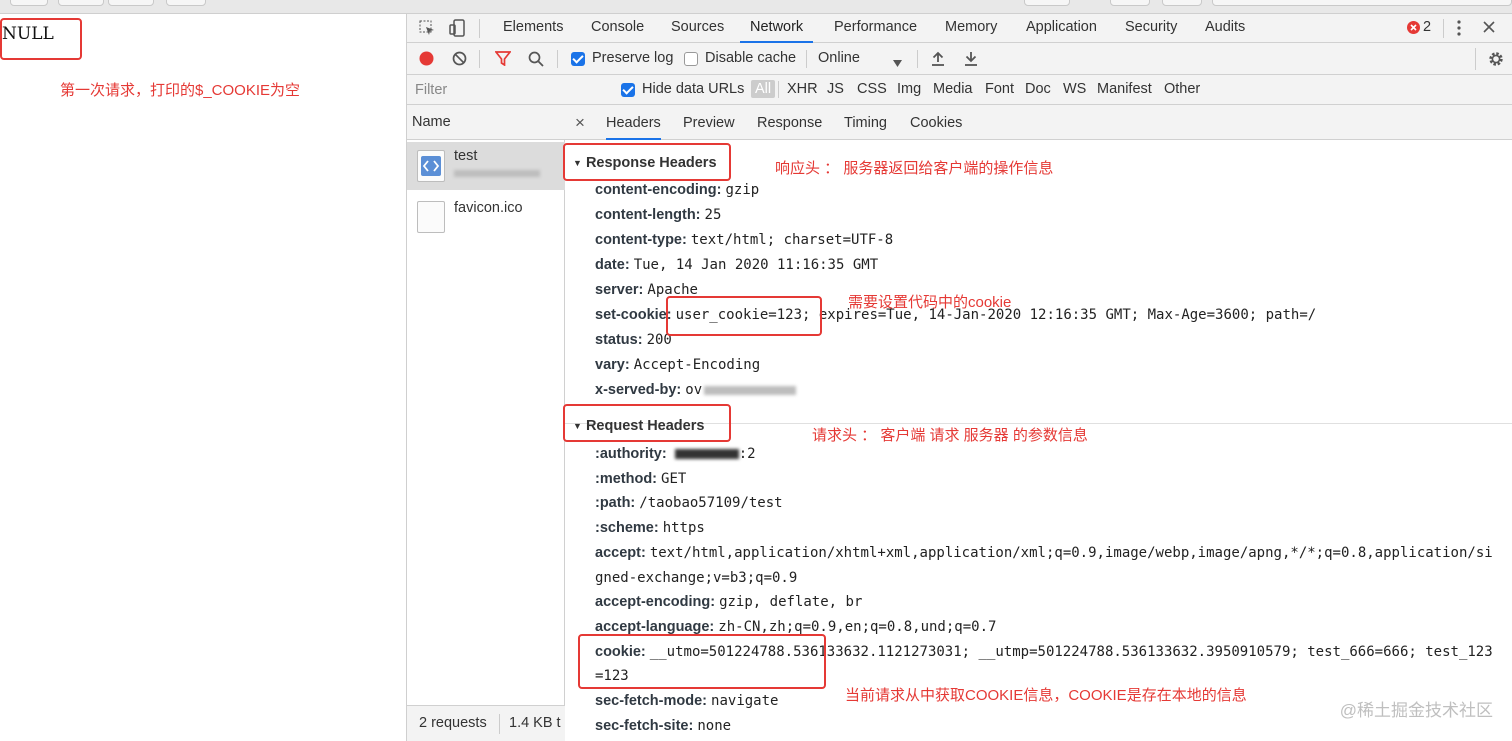 The width and height of the screenshot is (1512, 741). I want to click on header-key: server:, so click(619, 290).